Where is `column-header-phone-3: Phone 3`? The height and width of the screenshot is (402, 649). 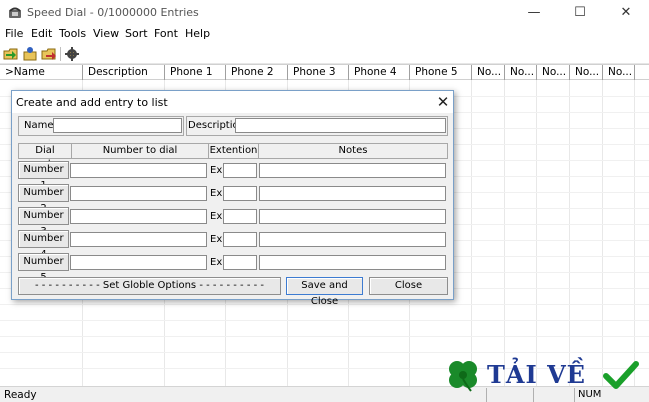 column-header-phone-3: Phone 3 is located at coordinates (318, 72).